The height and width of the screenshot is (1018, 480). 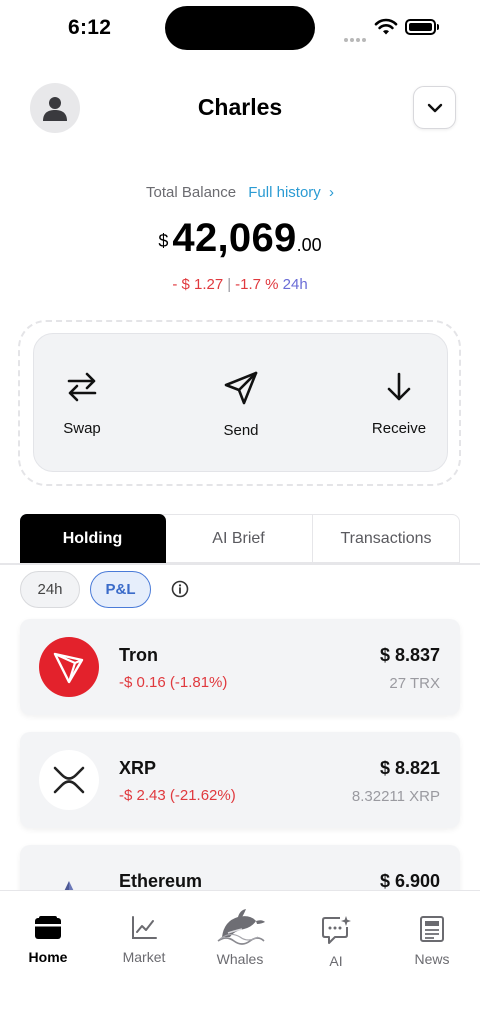 I want to click on change-amount: - $ 1.27, so click(x=198, y=284).